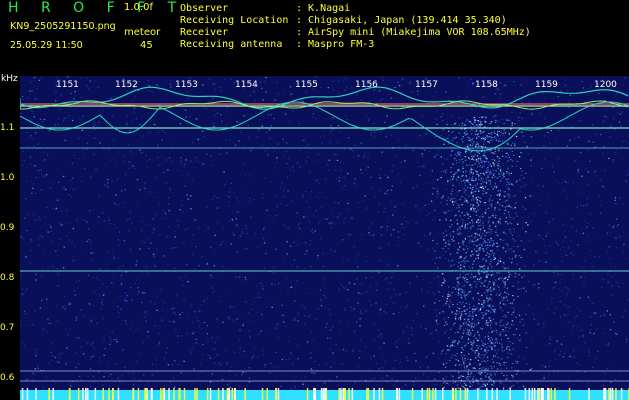 This screenshot has width=629, height=400. What do you see at coordinates (204, 32) in the screenshot?
I see `info-label-receiver: Receiver` at bounding box center [204, 32].